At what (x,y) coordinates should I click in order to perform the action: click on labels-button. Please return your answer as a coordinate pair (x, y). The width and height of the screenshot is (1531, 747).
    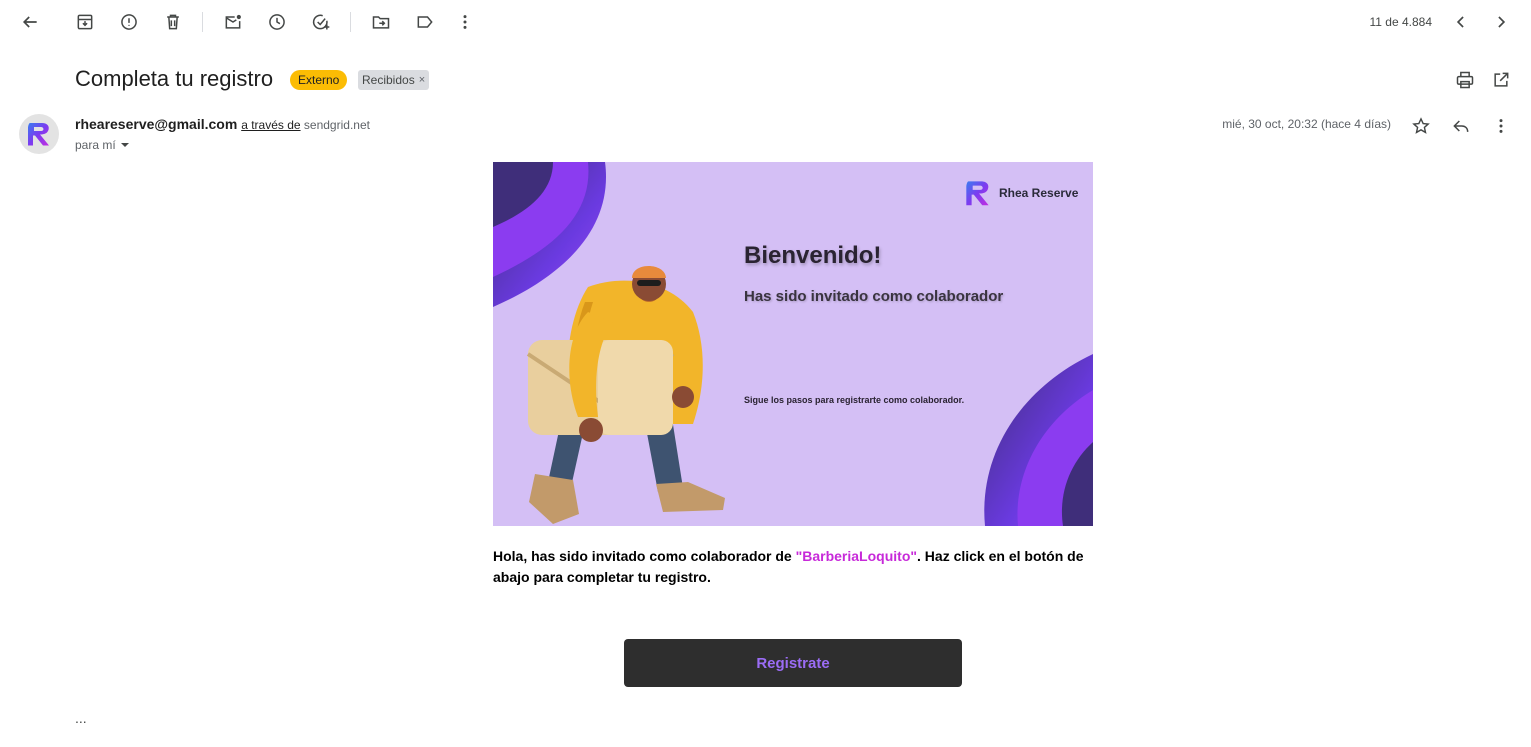
    Looking at the image, I should click on (425, 22).